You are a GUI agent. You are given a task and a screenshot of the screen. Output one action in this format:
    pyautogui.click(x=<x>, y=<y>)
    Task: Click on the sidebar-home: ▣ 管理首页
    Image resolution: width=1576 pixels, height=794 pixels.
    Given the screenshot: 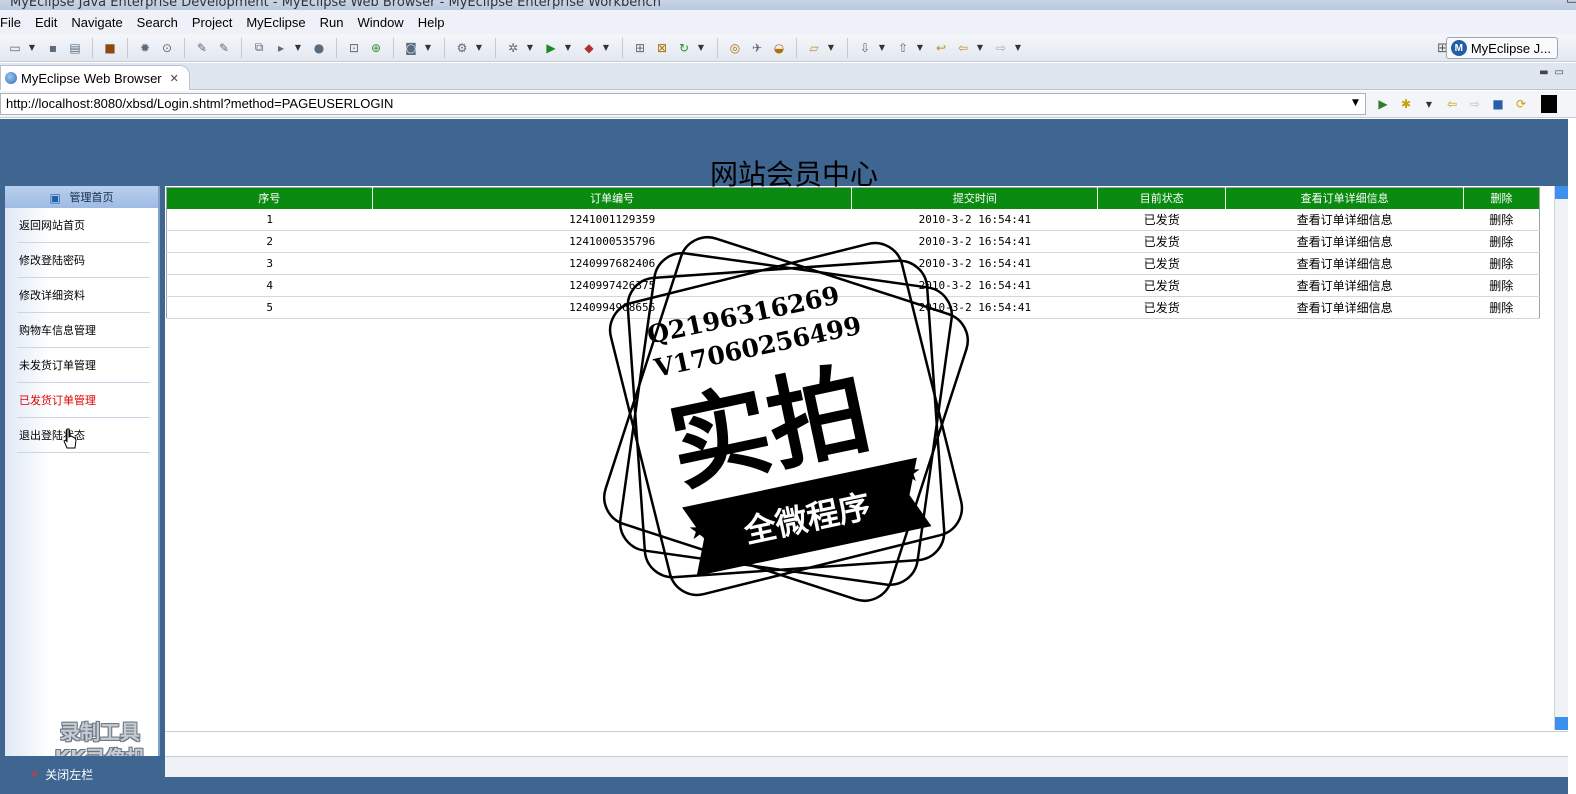 What is the action you would take?
    pyautogui.click(x=81, y=197)
    